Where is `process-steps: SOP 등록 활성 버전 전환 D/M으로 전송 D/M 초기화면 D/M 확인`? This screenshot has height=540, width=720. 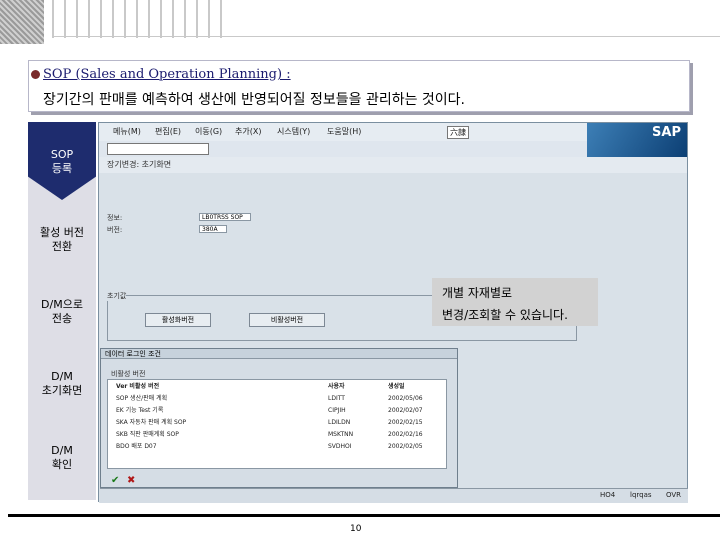
process-steps: SOP 등록 활성 버전 전환 D/M으로 전송 D/M 초기화면 D/M 확인 is located at coordinates (62, 311).